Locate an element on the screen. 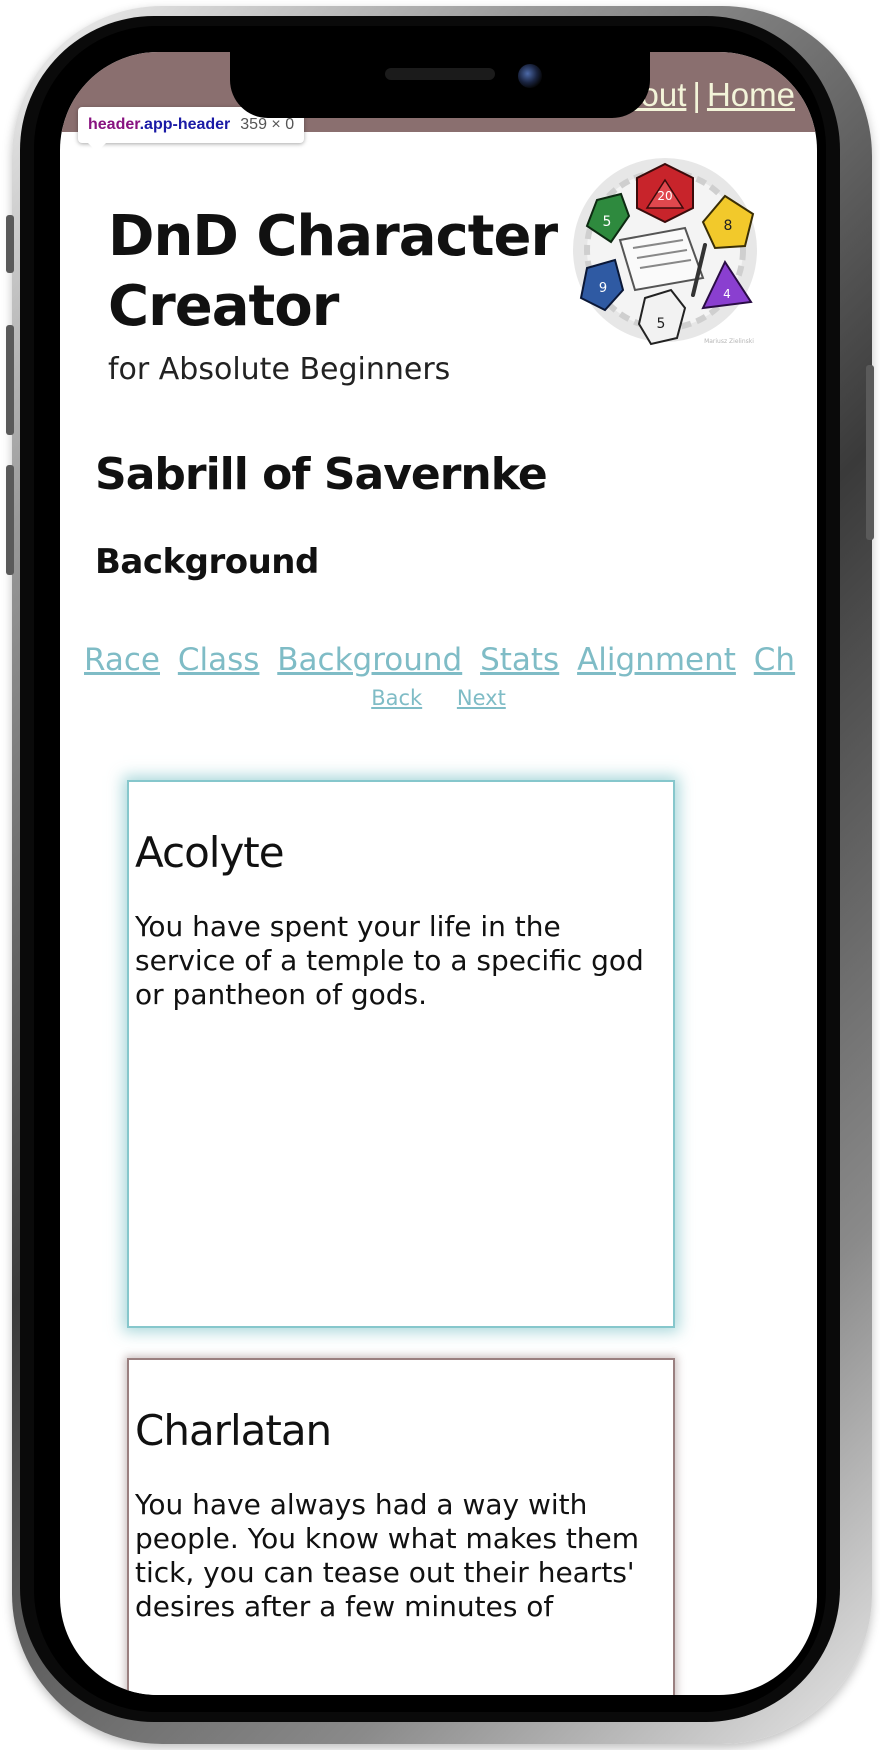 The image size is (880, 1750). phone-camera is located at coordinates (530, 76).